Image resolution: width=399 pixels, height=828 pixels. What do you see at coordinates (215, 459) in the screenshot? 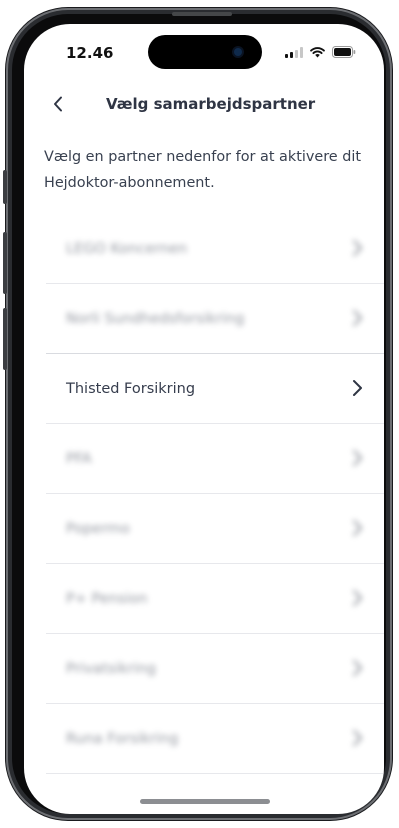
I see `partner-row: PFA` at bounding box center [215, 459].